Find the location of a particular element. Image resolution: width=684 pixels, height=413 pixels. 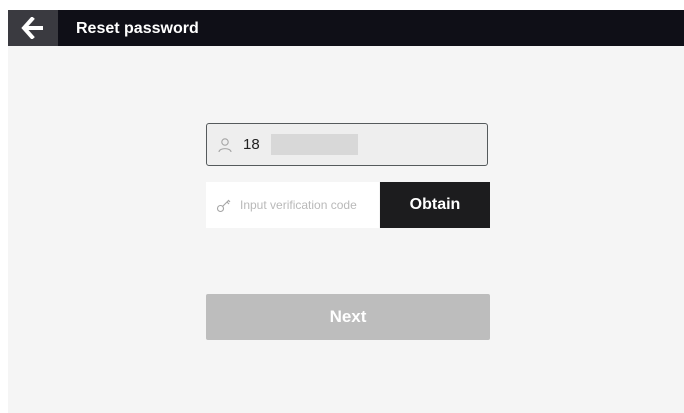

redaction-mask is located at coordinates (314, 144).